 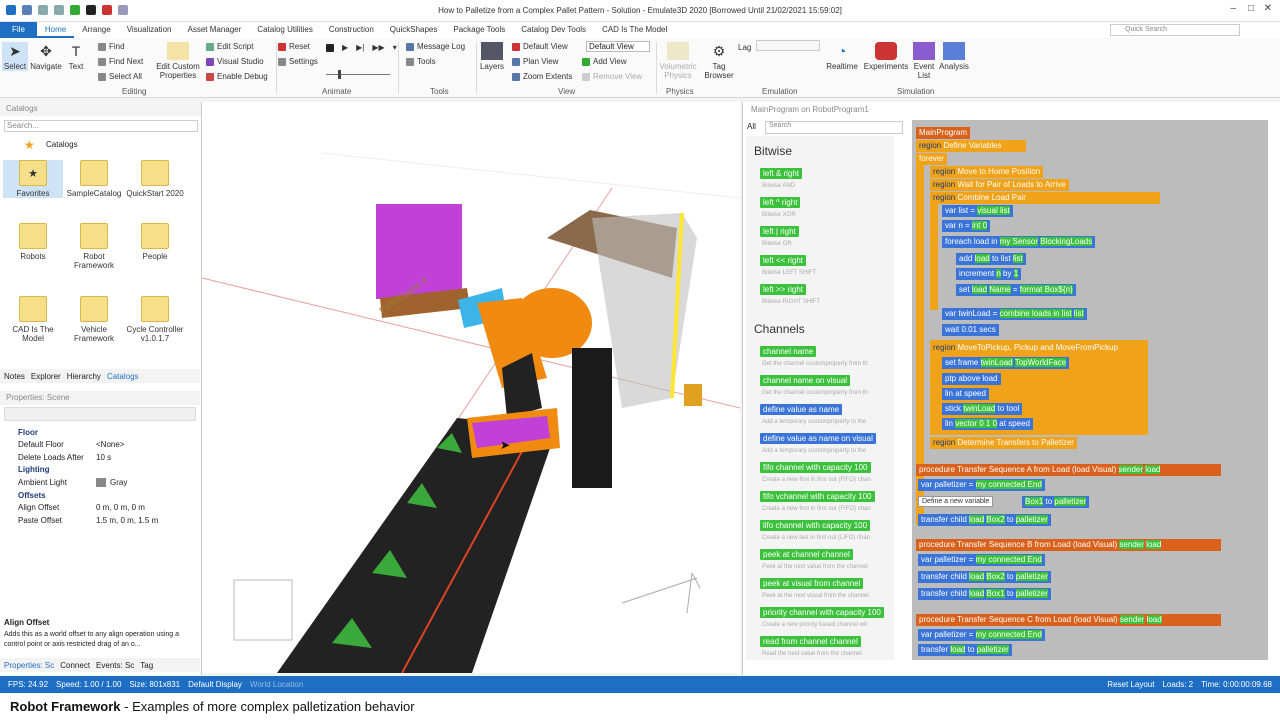 What do you see at coordinates (965, 650) in the screenshot?
I see `transfer-load-c: transfer load to palletizer` at bounding box center [965, 650].